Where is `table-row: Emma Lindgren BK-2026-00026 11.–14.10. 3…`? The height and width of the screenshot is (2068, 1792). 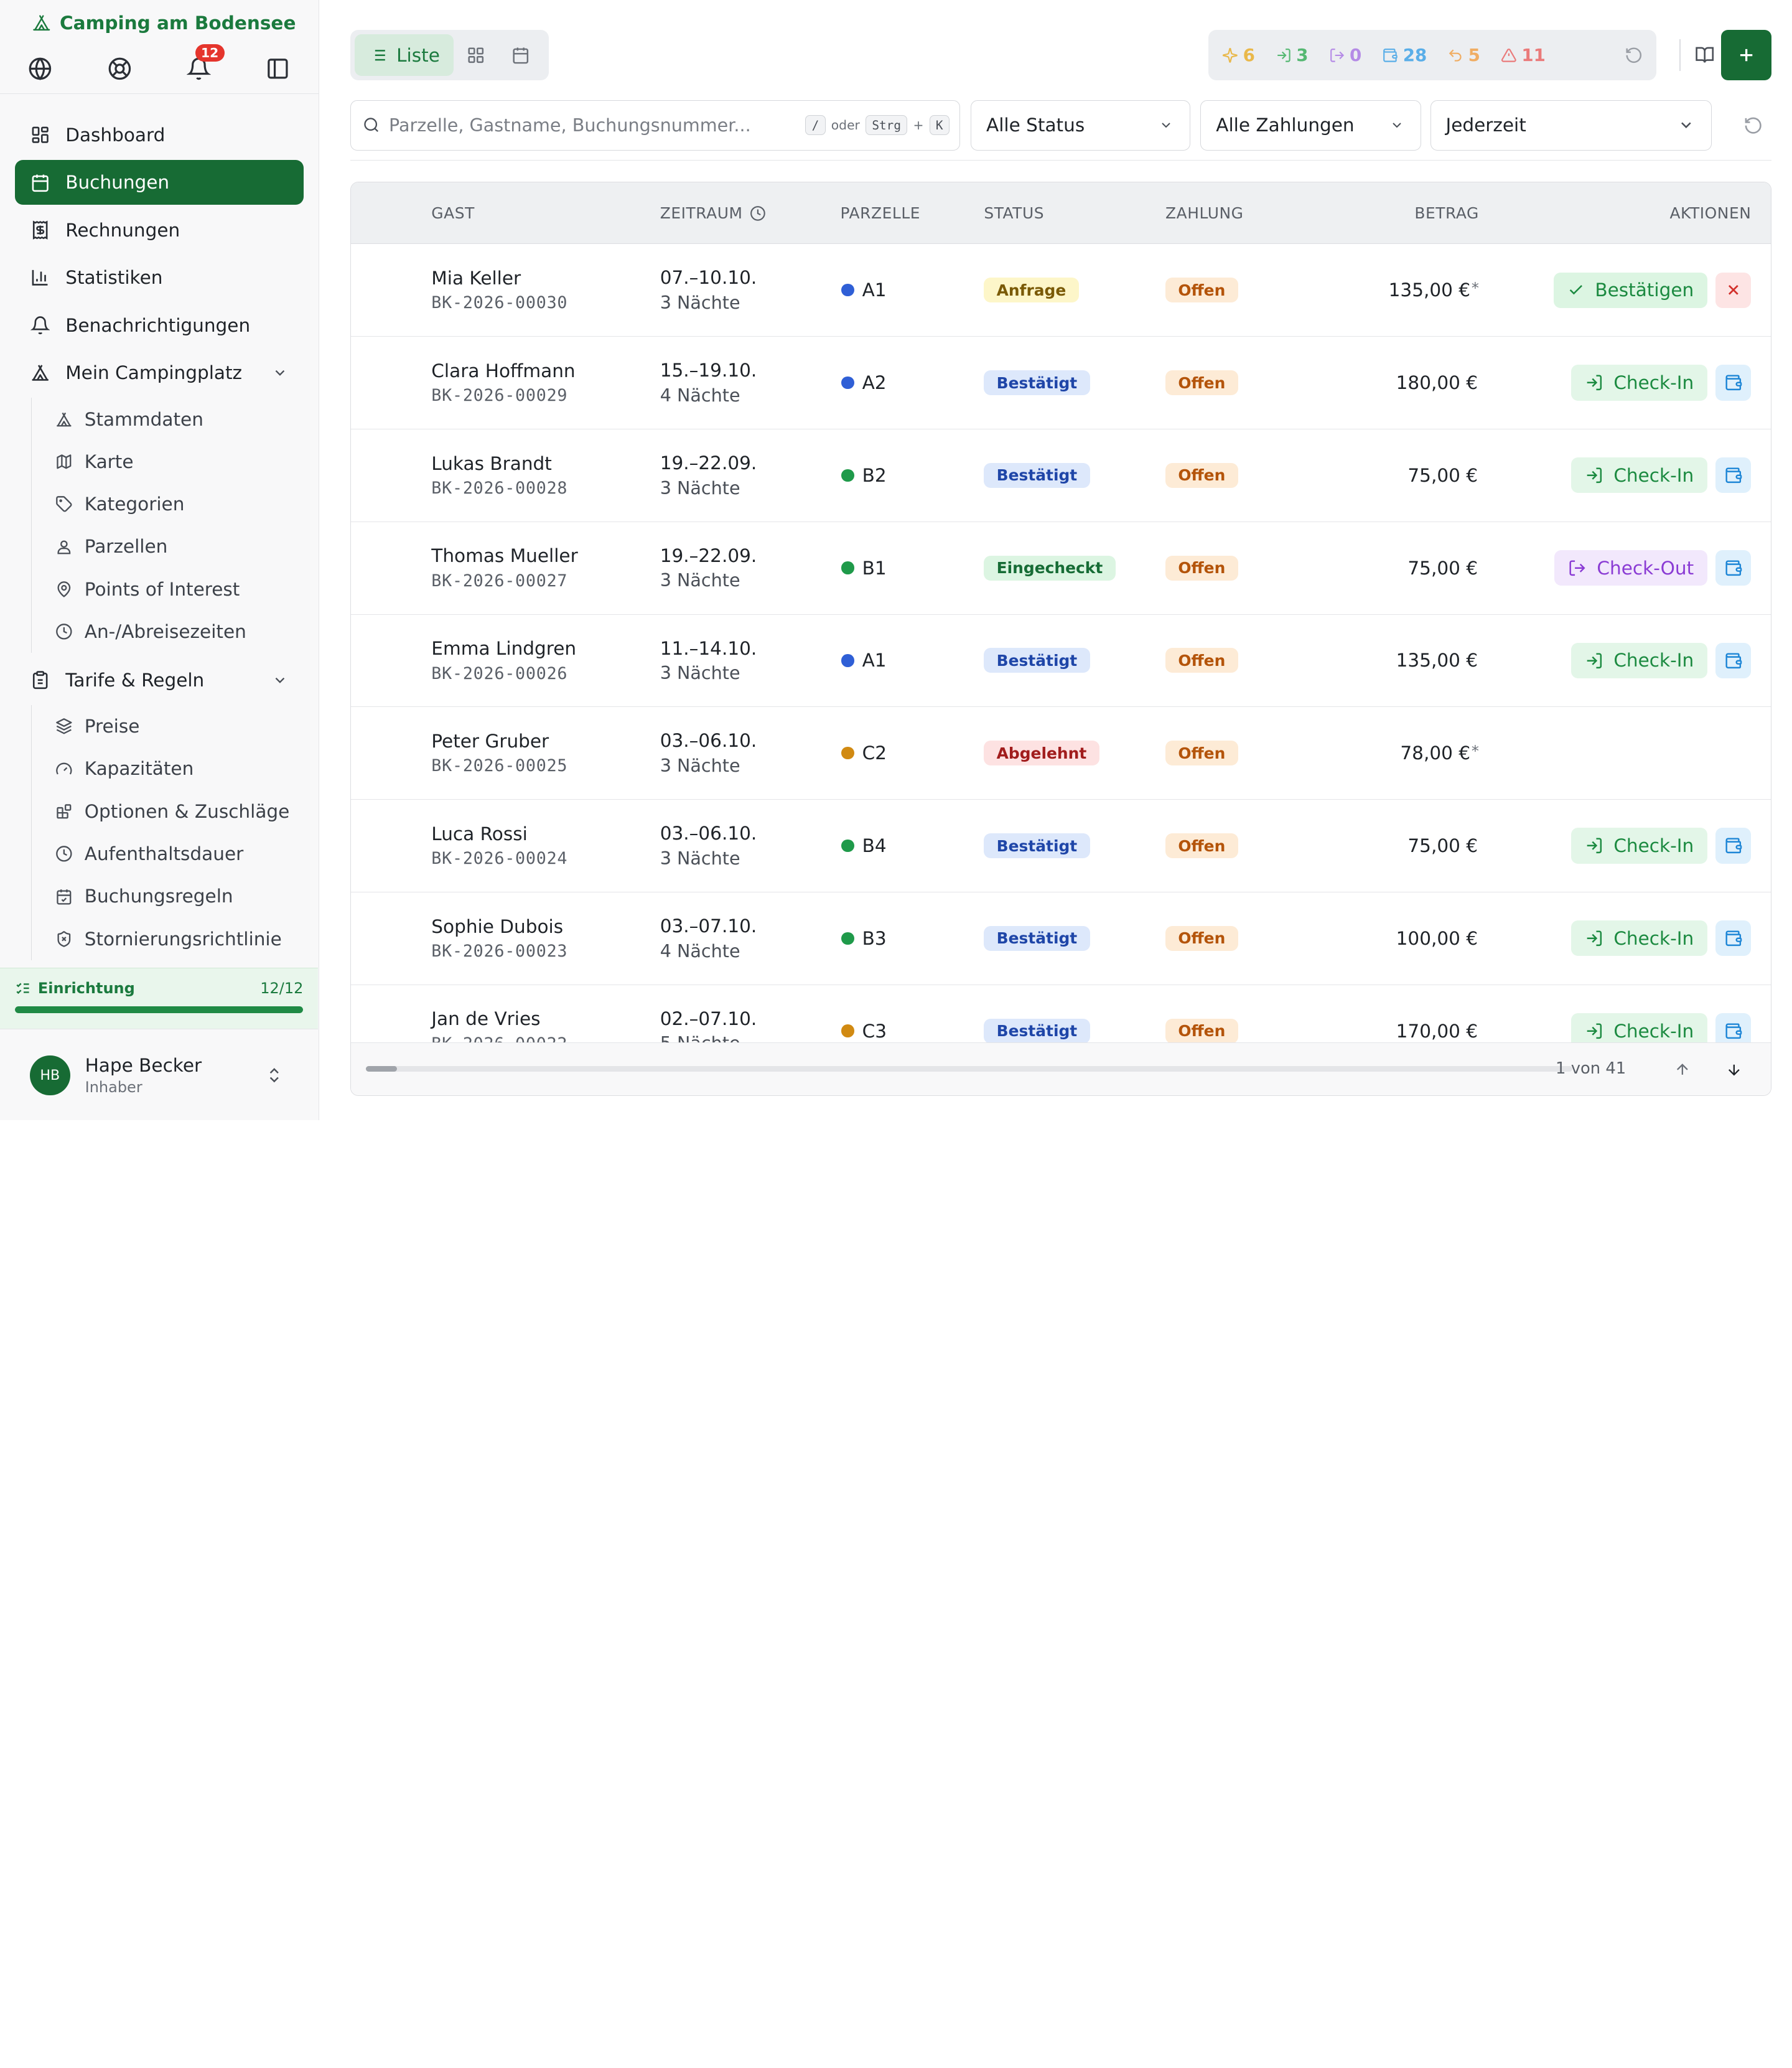 table-row: Emma Lindgren BK-2026-00026 11.–14.10. 3… is located at coordinates (1061, 661).